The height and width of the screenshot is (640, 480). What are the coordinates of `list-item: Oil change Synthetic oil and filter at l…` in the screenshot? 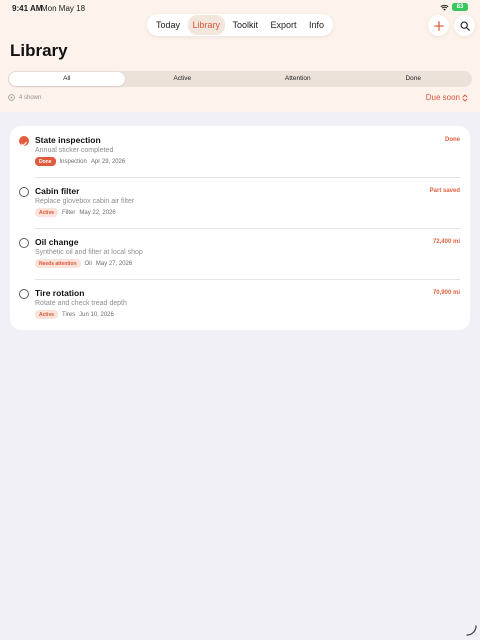 It's located at (240, 253).